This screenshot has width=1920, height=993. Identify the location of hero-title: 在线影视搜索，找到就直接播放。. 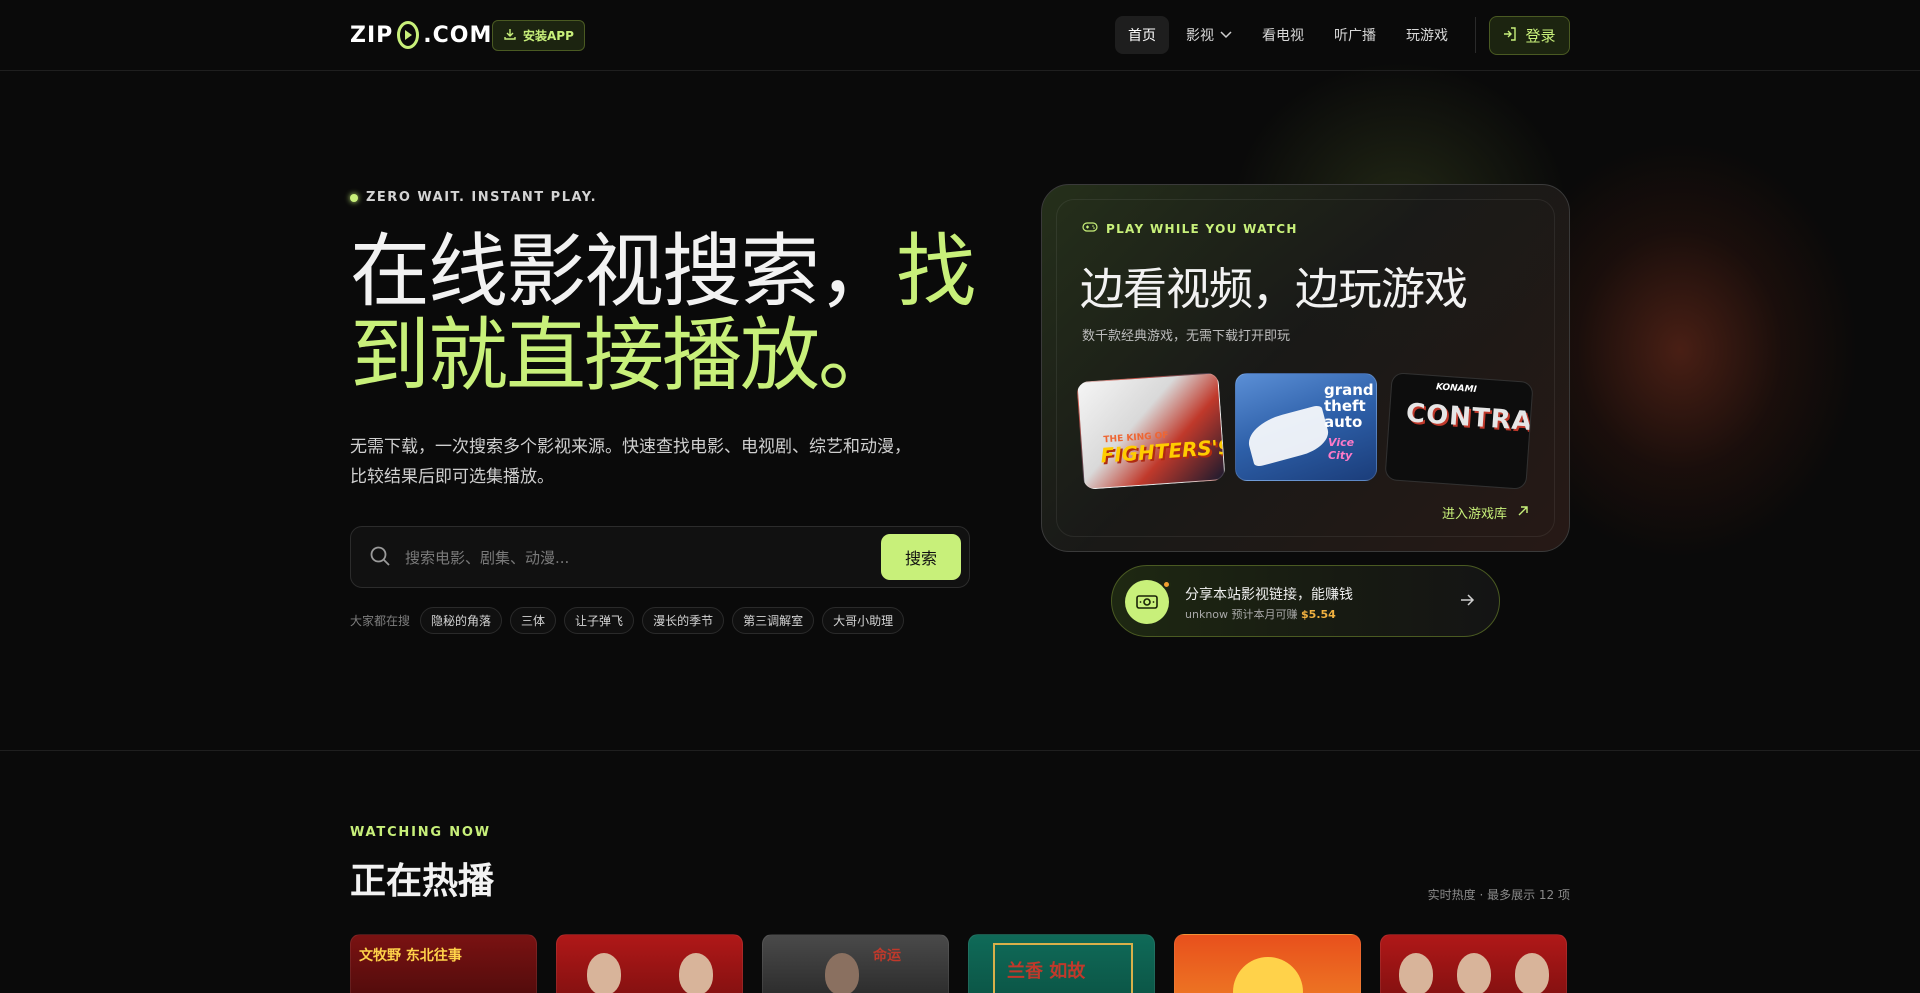
(670, 314).